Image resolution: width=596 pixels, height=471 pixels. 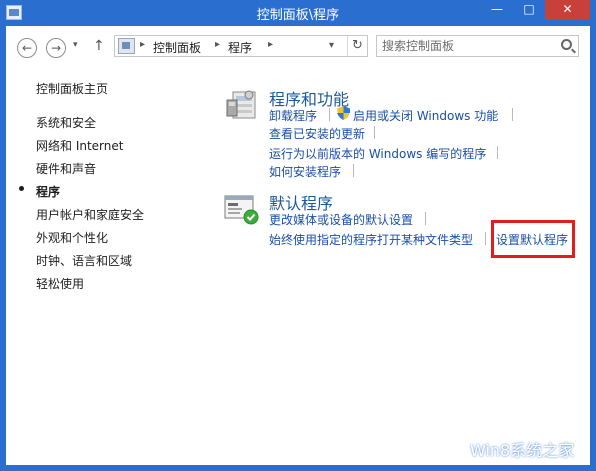 What do you see at coordinates (84, 260) in the screenshot?
I see `sidebar-item-clock-language-region: 时钟、语言和区域` at bounding box center [84, 260].